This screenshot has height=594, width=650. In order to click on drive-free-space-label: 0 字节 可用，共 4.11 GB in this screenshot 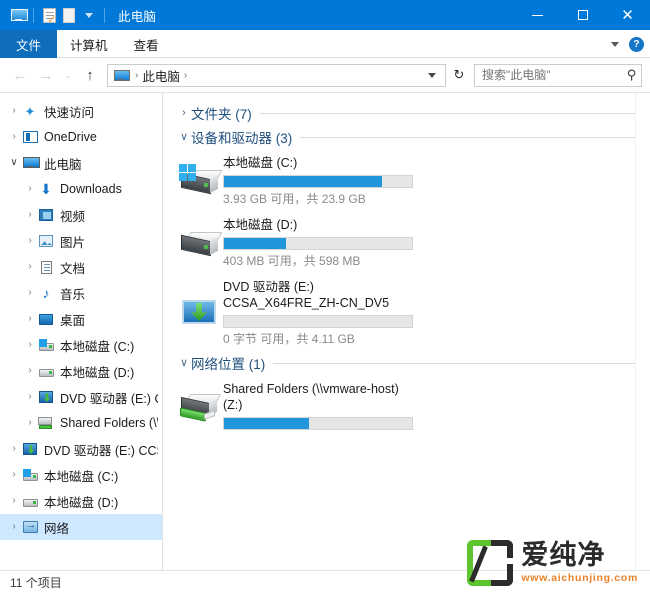, I will do `click(289, 339)`.